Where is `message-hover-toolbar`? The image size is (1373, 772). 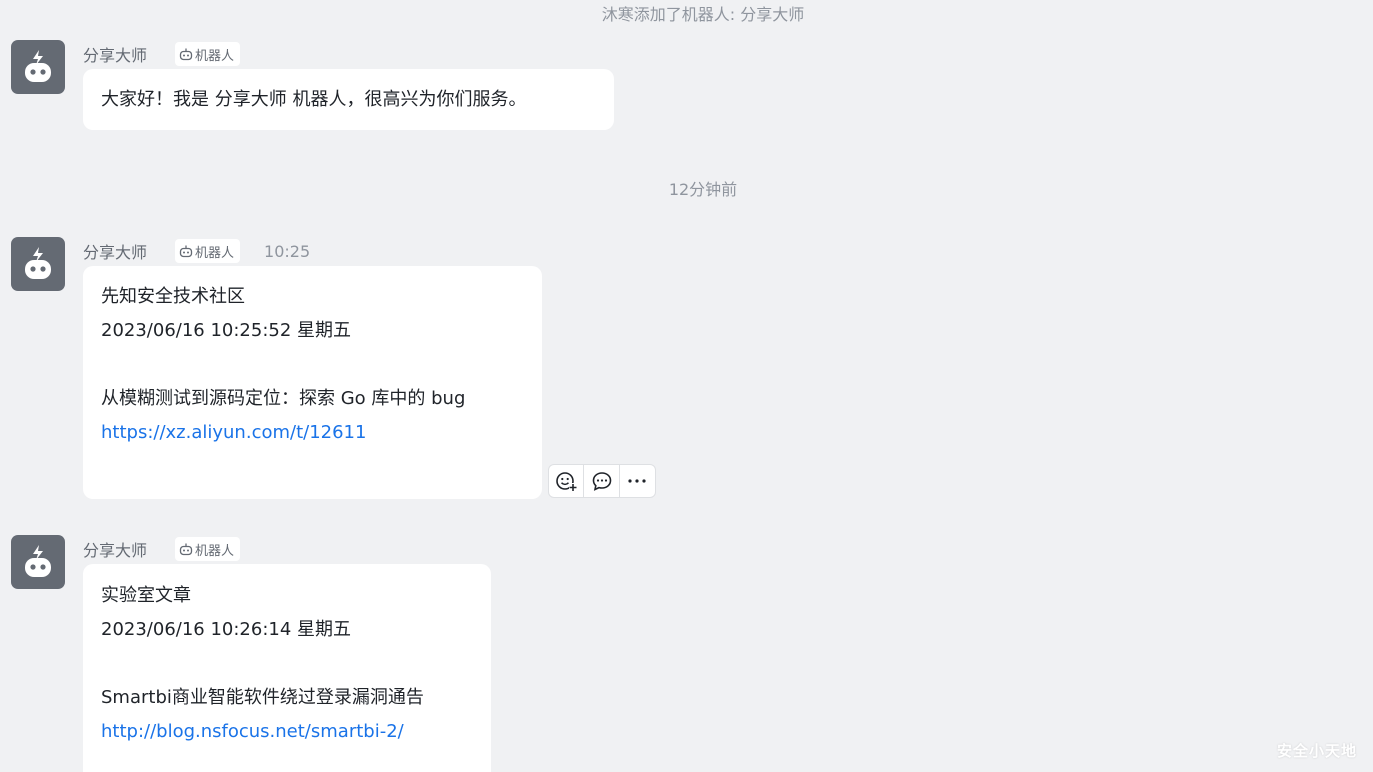
message-hover-toolbar is located at coordinates (602, 481).